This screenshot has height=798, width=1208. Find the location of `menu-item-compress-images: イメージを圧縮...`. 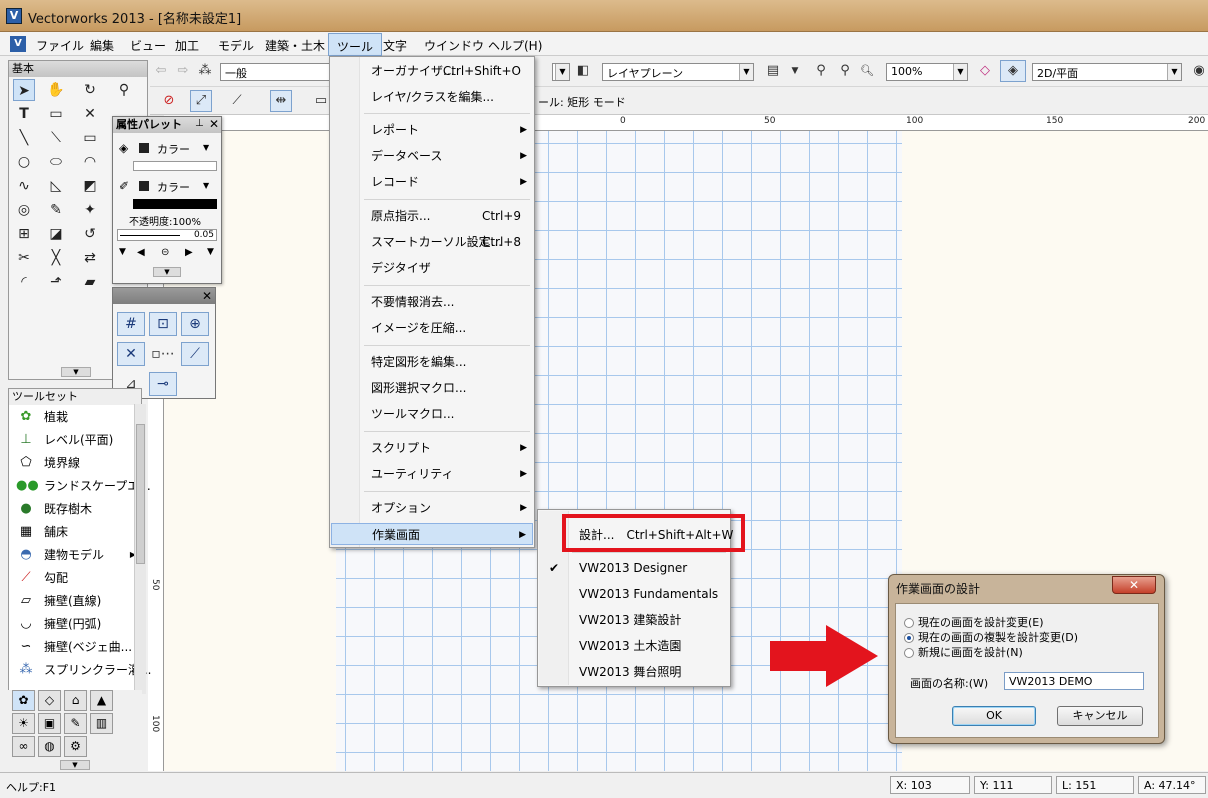

menu-item-compress-images: イメージを圧縮... is located at coordinates (432, 328).